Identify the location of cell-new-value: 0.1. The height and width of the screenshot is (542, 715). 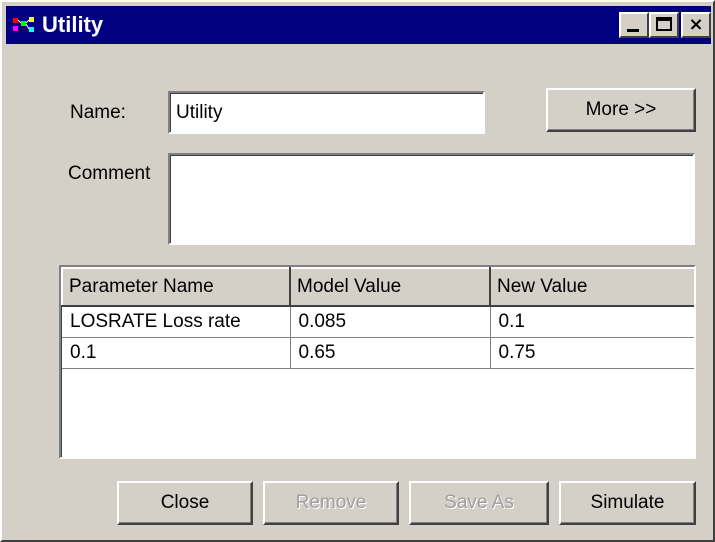
(592, 322).